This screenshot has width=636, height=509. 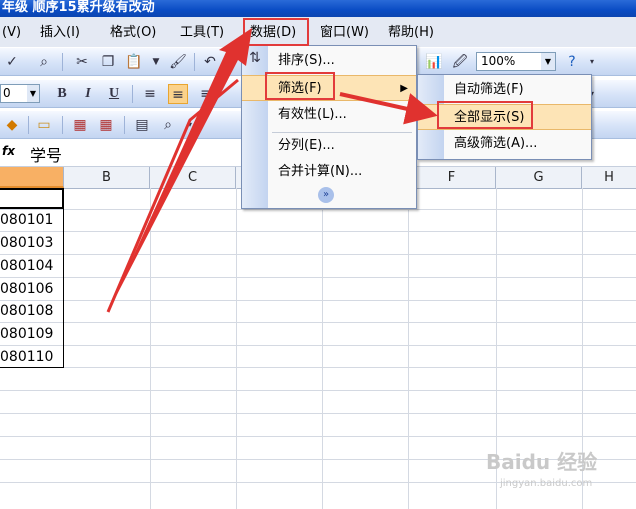 I want to click on watermark-url: jingyan.baidu.com, so click(x=546, y=483).